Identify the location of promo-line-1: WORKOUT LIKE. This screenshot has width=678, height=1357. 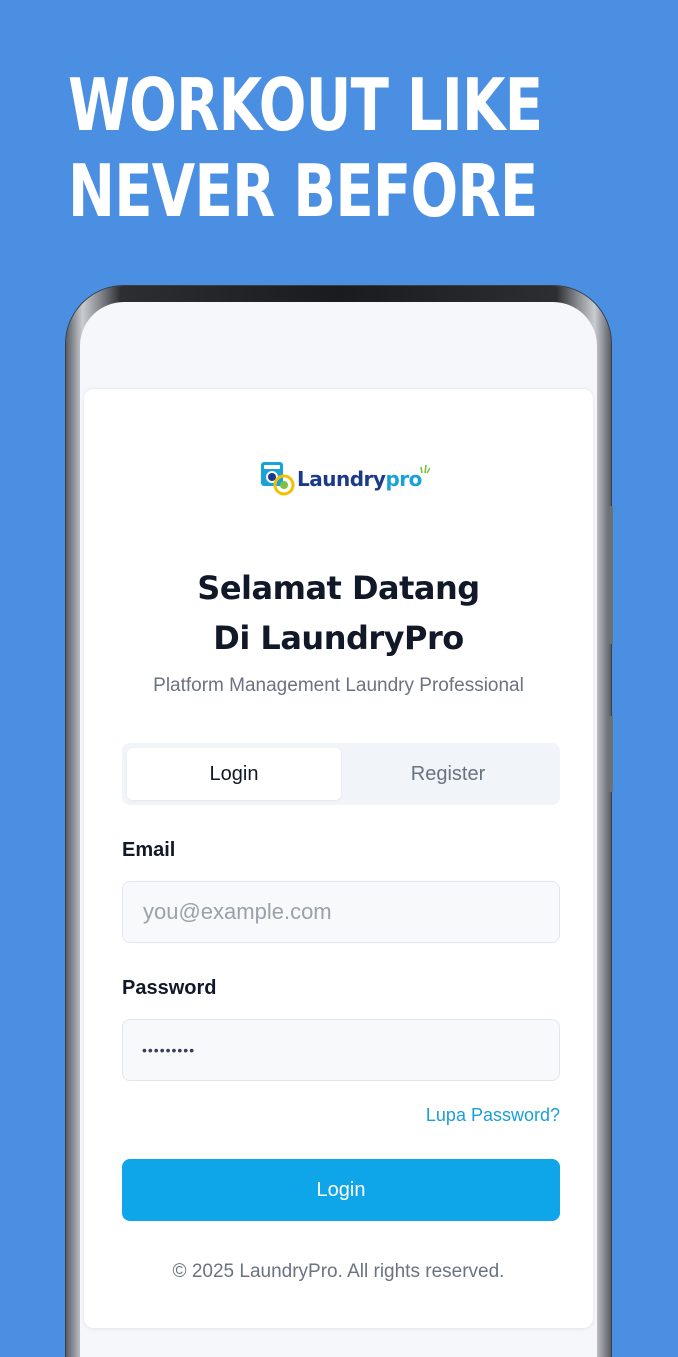
(305, 105).